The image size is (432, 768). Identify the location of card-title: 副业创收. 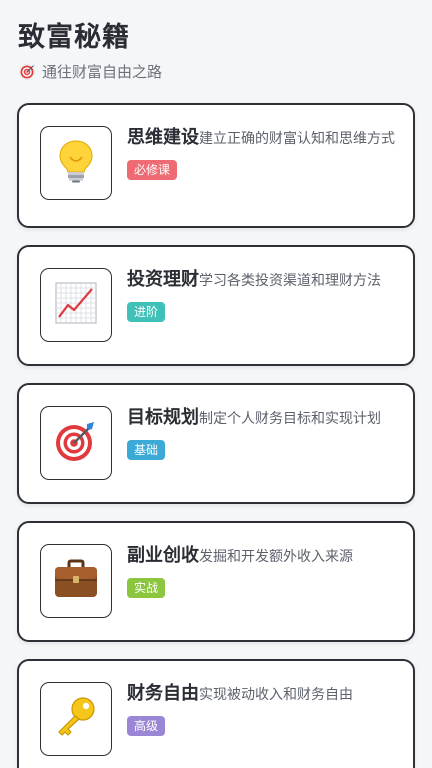
(163, 555).